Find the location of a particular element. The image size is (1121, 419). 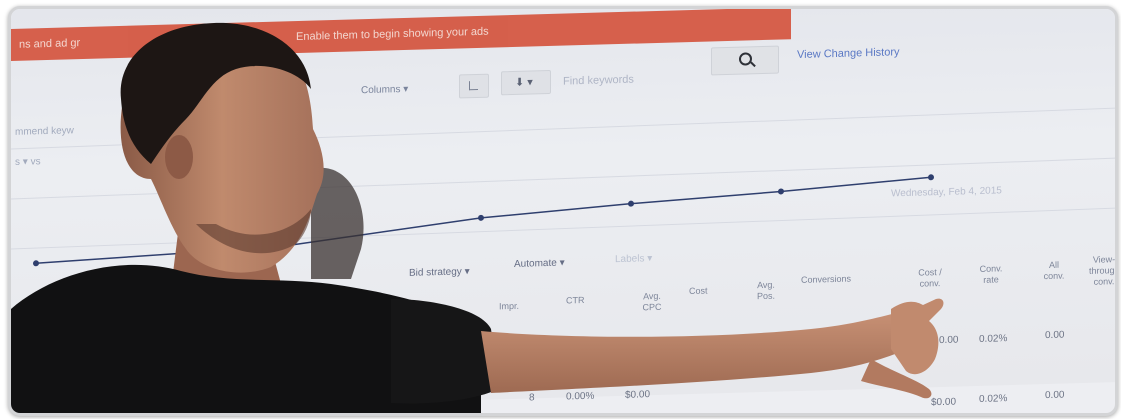

ear is located at coordinates (179, 157).